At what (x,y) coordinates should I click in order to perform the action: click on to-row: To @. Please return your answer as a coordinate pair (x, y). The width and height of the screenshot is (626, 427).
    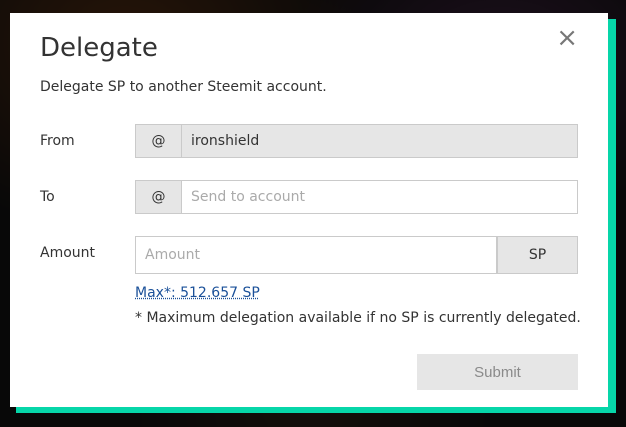
    Looking at the image, I should click on (309, 198).